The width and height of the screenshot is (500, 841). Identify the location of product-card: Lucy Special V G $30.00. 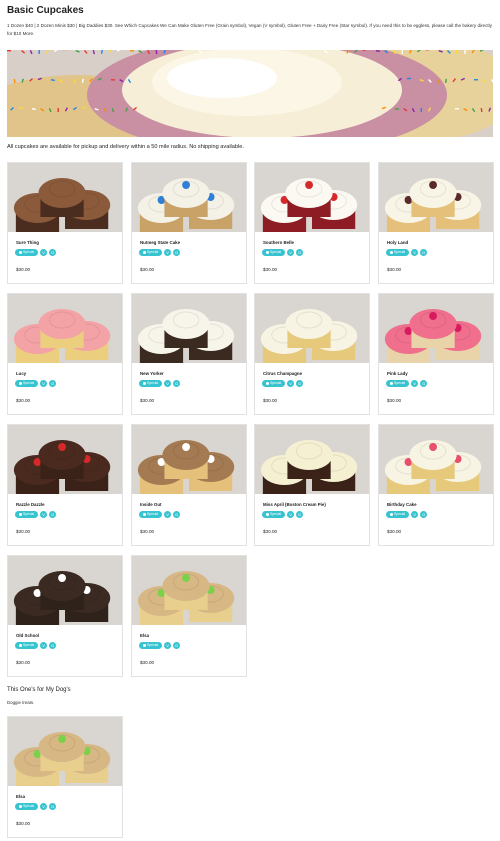
(65, 354).